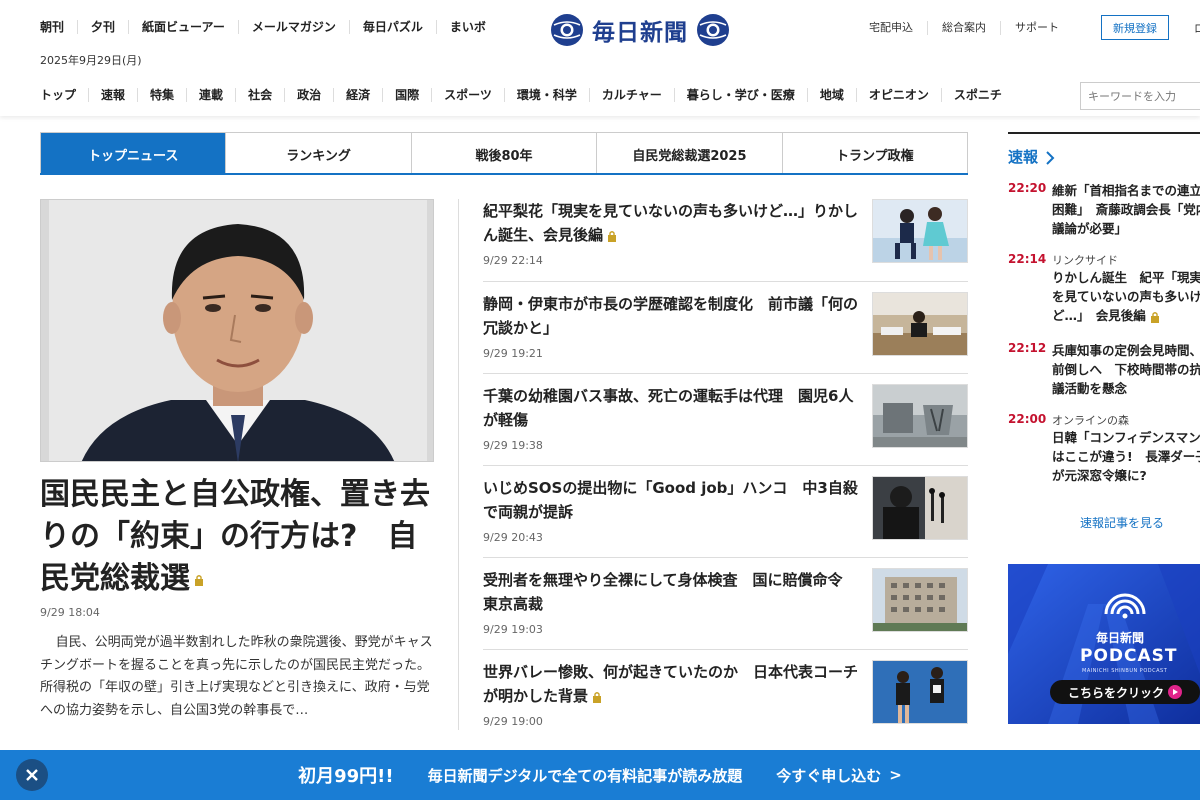 The image size is (1200, 800). I want to click on flash-title-text: りかしん誕生 紀平「現実を見ていないの声も多いけど…」 会見後編, so click(1126, 296).